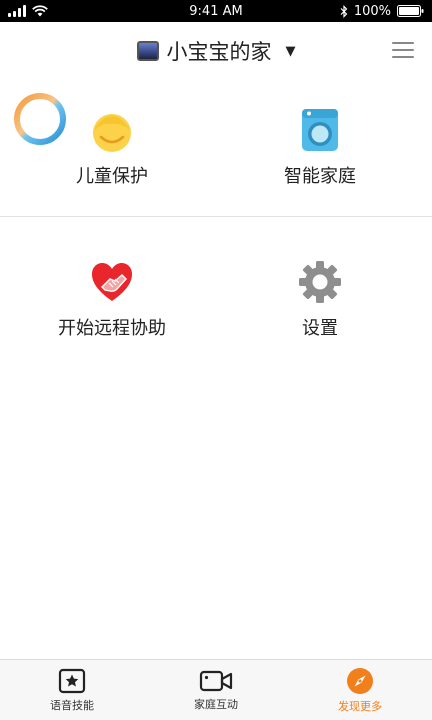 The width and height of the screenshot is (432, 720). I want to click on status-right: 100%, so click(386, 11).